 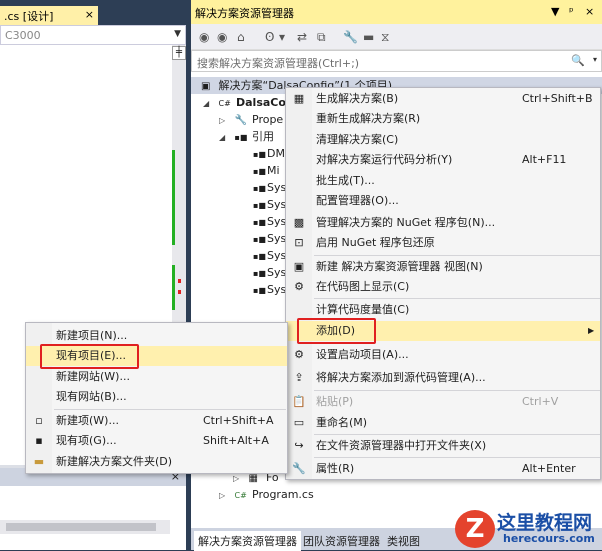 I want to click on horizontal-scrollbar, so click(x=85, y=527).